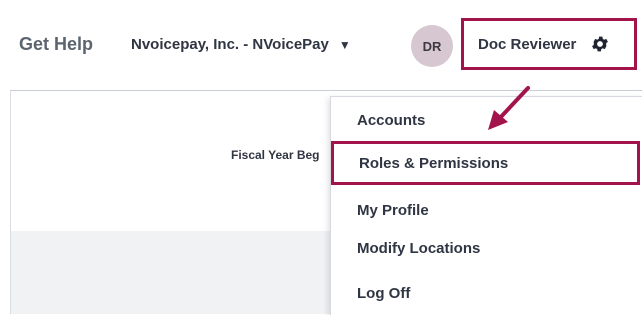  Describe the element at coordinates (527, 44) in the screenshot. I see `user-name: Doc Reviewer` at that location.